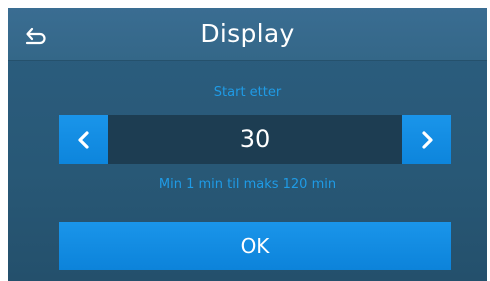 The image size is (490, 281). I want to click on increment-button, so click(426, 139).